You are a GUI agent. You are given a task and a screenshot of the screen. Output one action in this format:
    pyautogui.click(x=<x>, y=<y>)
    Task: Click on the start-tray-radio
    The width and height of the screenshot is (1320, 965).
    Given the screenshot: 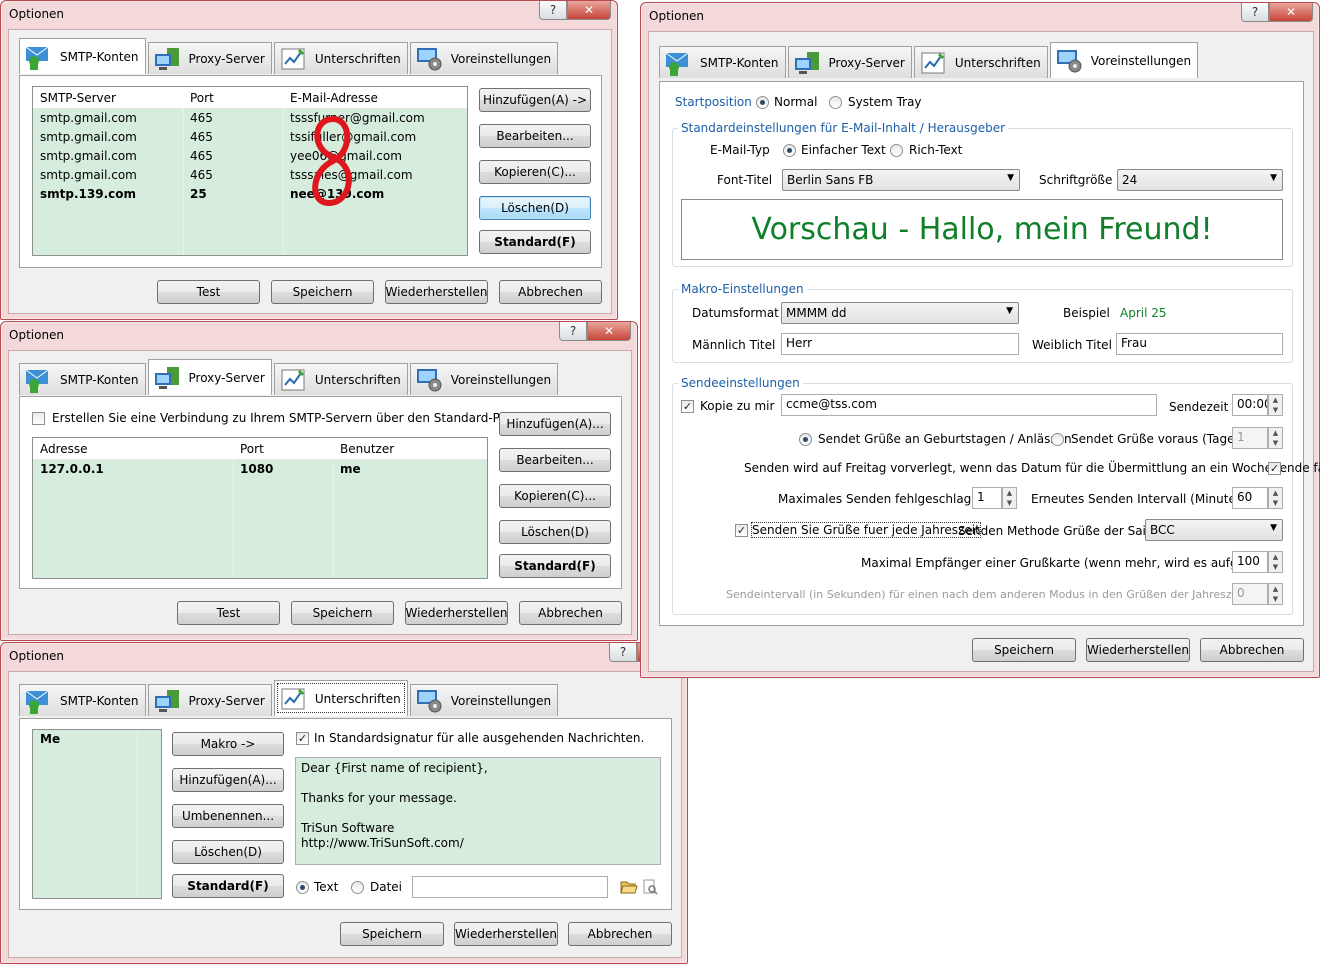 What is the action you would take?
    pyautogui.click(x=835, y=102)
    